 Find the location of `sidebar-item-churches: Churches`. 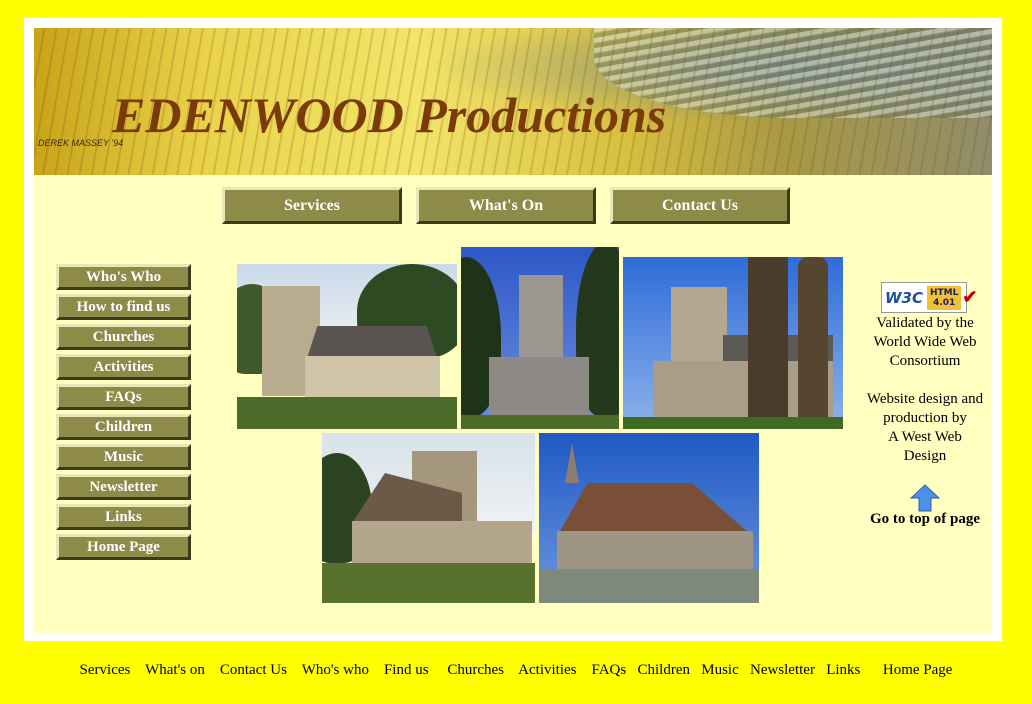

sidebar-item-churches: Churches is located at coordinates (123, 337).